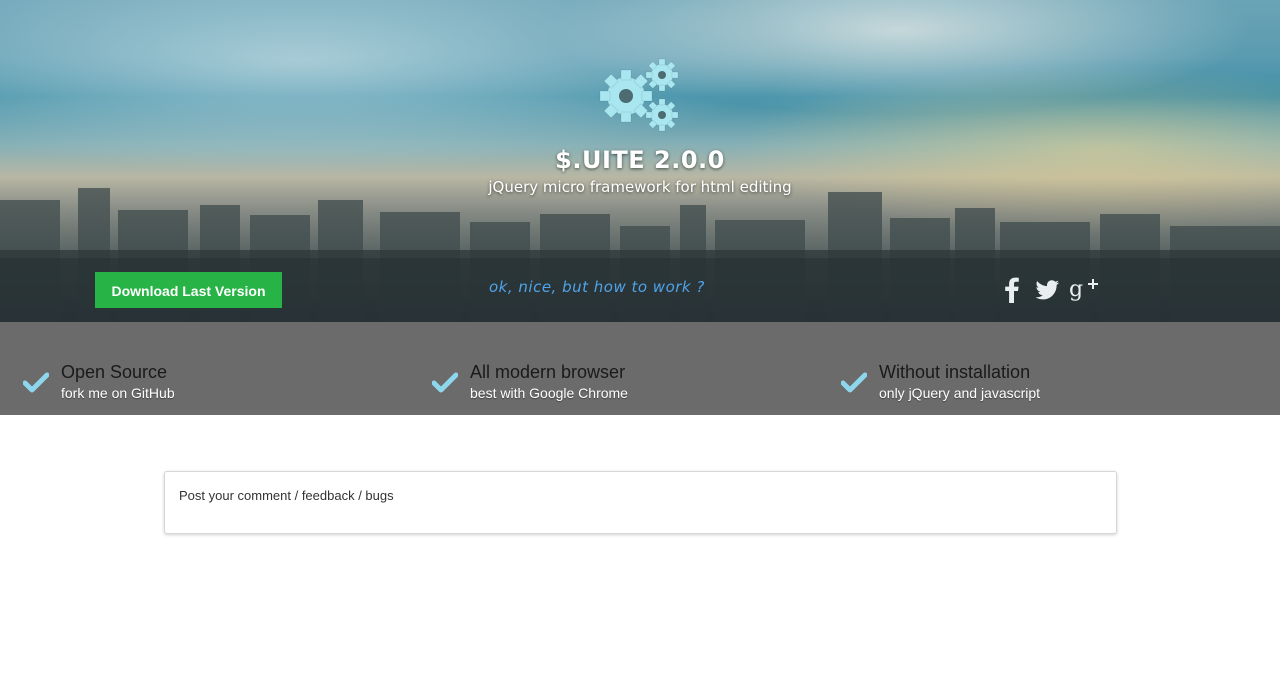 The width and height of the screenshot is (1280, 675). What do you see at coordinates (1076, 289) in the screenshot?
I see `svg-text: g` at bounding box center [1076, 289].